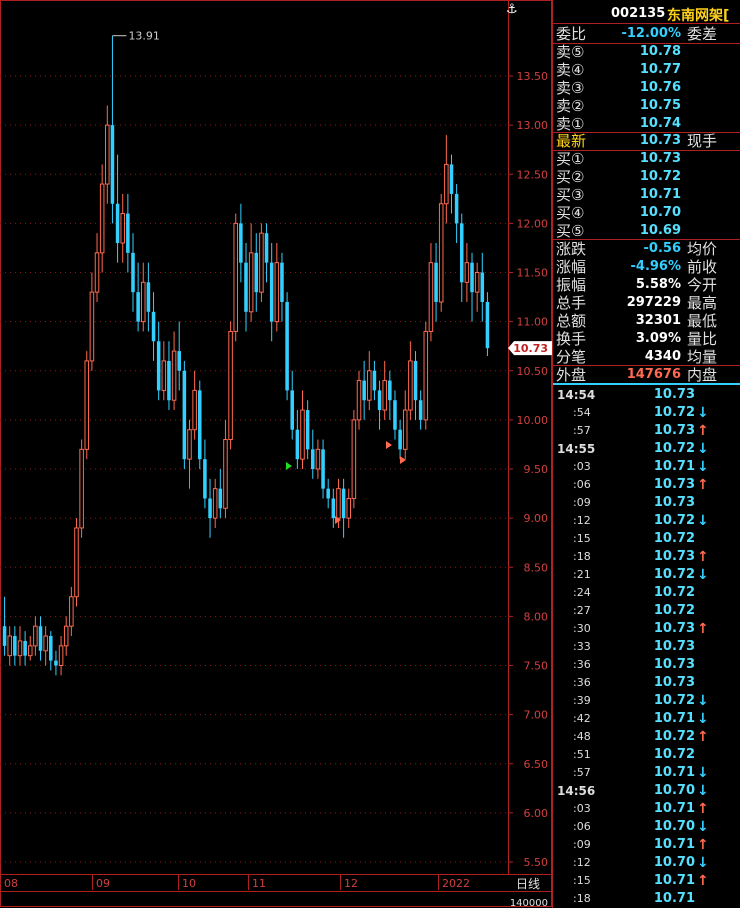 This screenshot has height=908, width=740. What do you see at coordinates (289, 466) in the screenshot?
I see `signal-marker-icon` at bounding box center [289, 466].